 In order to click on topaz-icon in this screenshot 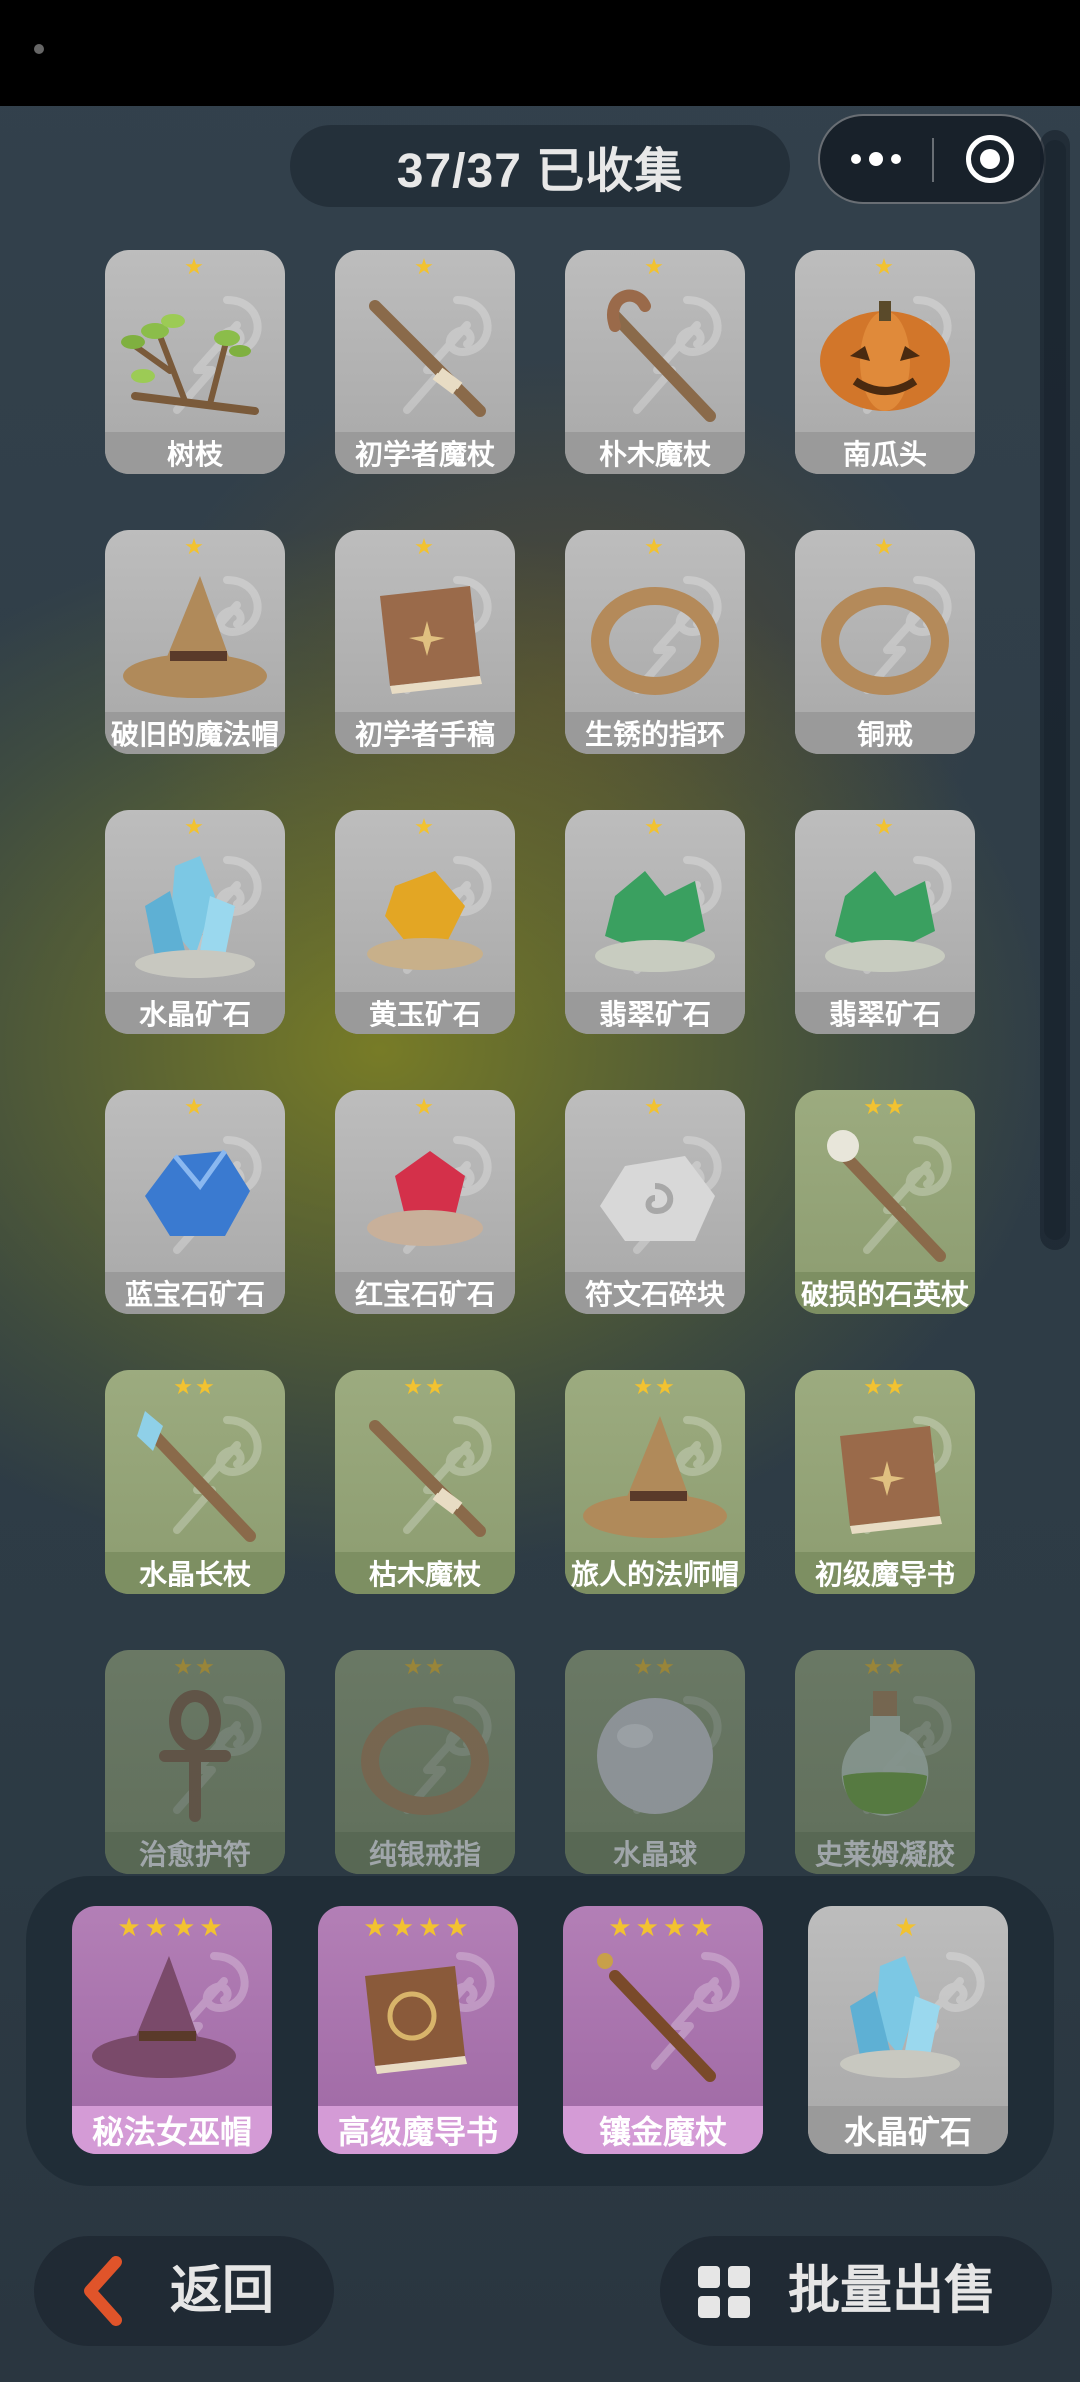, I will do `click(425, 920)`.